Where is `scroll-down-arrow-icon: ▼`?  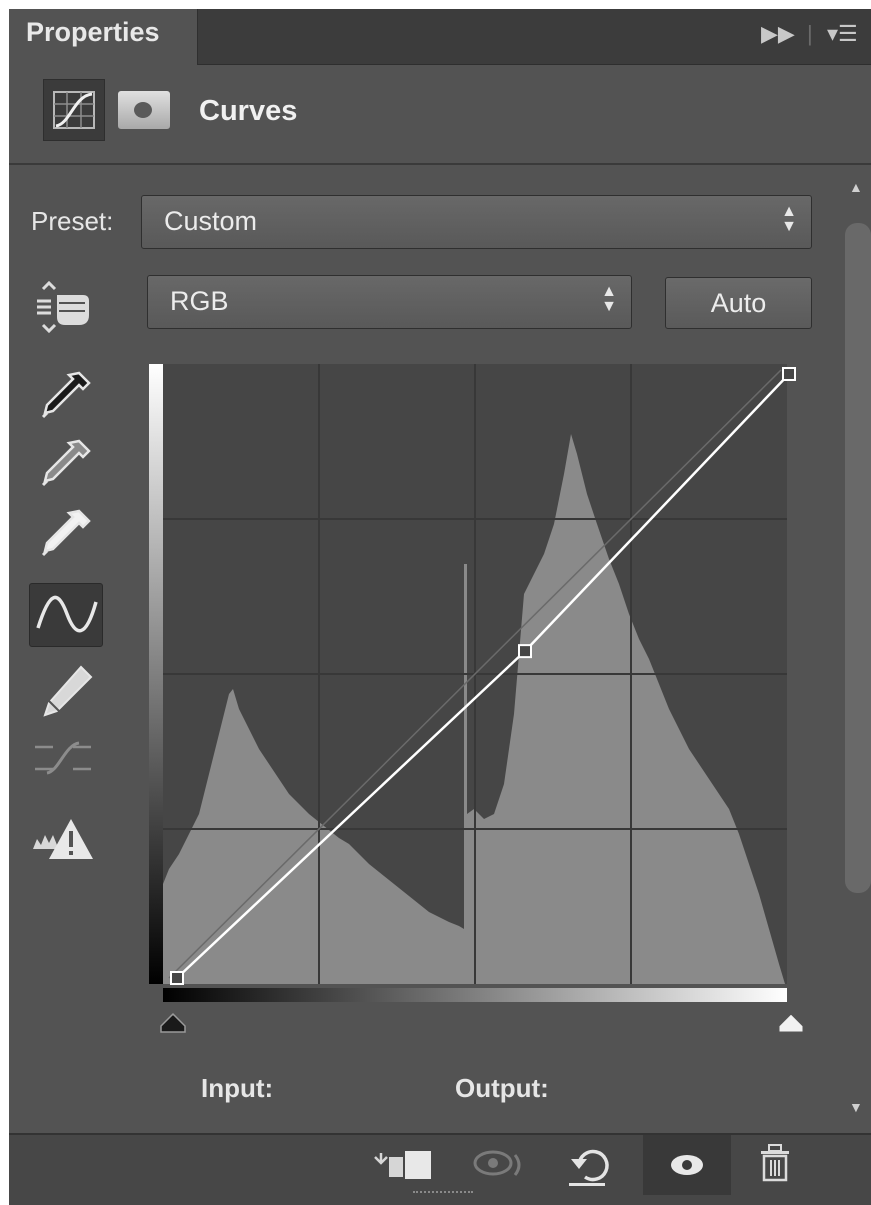 scroll-down-arrow-icon: ▼ is located at coordinates (856, 1107).